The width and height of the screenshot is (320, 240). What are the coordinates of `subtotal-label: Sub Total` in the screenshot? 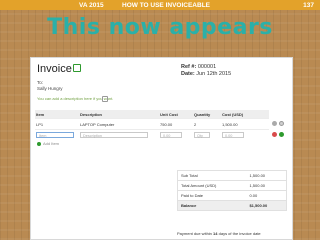 It's located at (212, 175).